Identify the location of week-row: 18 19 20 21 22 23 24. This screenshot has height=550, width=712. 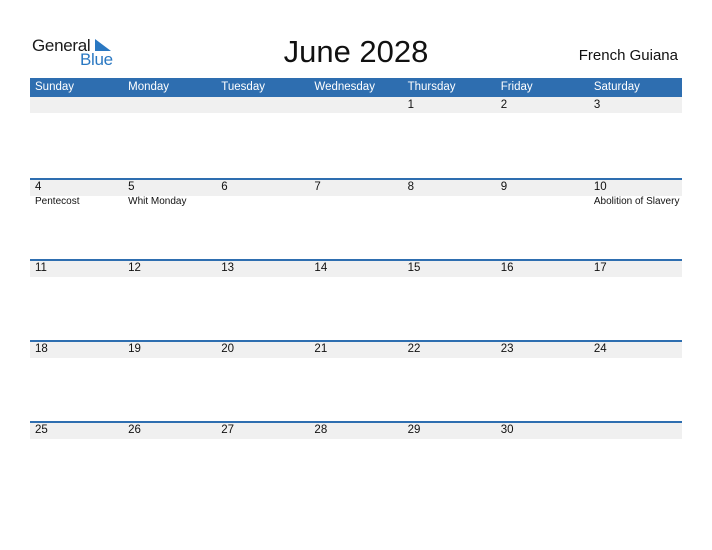
(356, 380).